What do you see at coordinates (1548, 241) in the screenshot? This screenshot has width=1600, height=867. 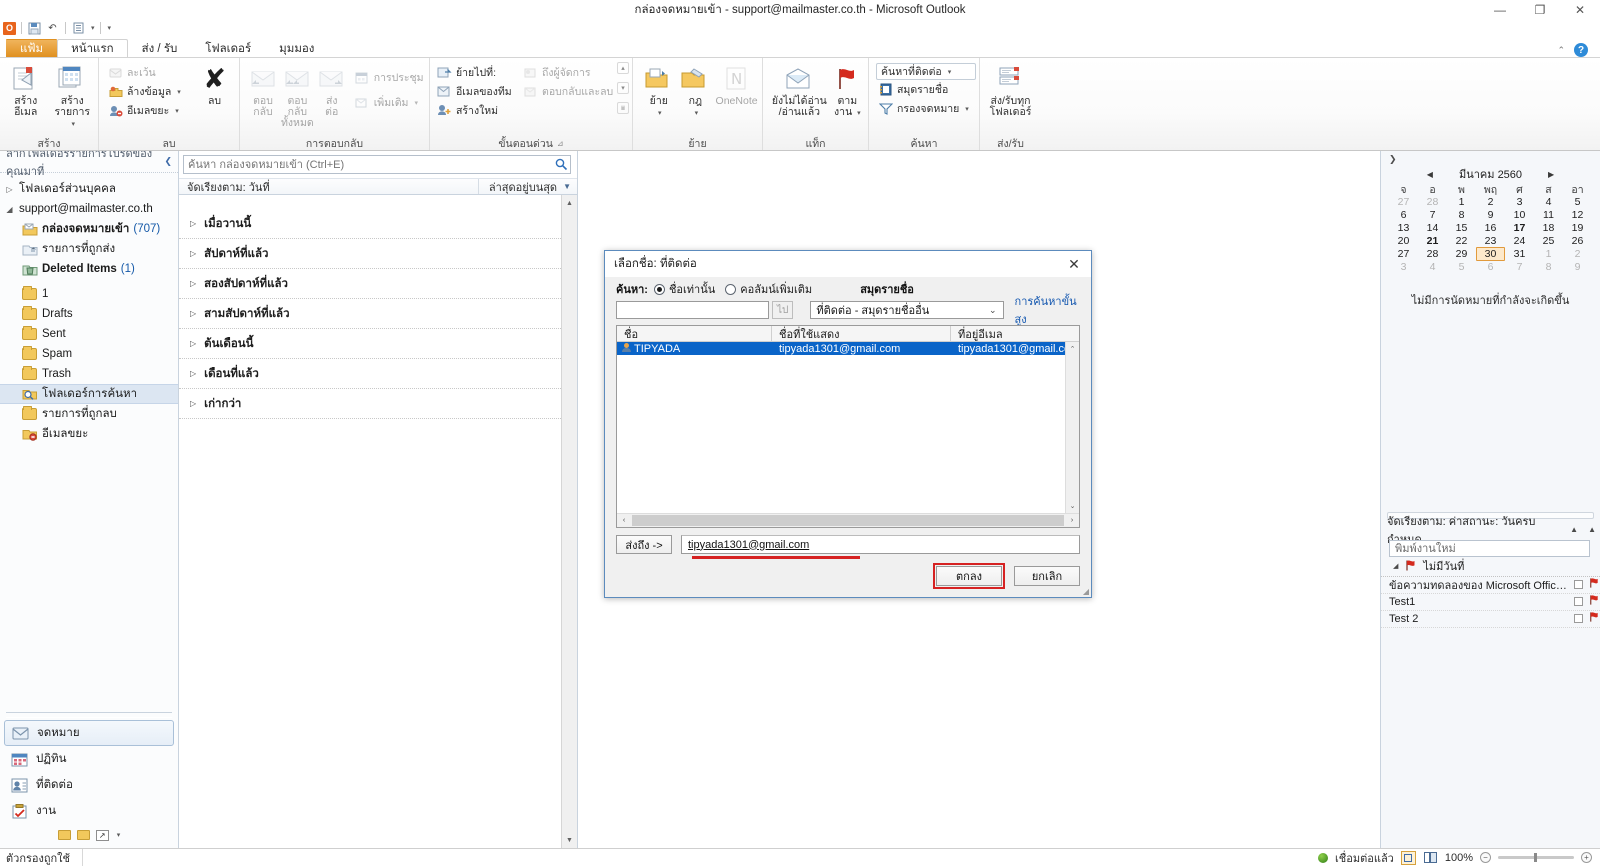 I see `calendar-day: 25` at bounding box center [1548, 241].